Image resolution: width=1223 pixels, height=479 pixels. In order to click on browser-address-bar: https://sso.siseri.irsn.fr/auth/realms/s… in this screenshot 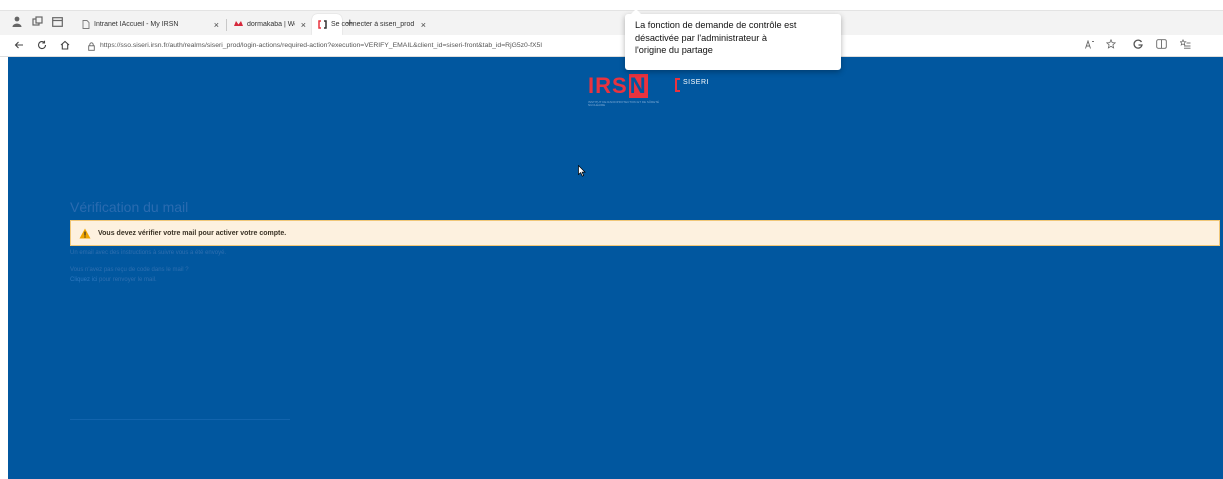, I will do `click(611, 46)`.